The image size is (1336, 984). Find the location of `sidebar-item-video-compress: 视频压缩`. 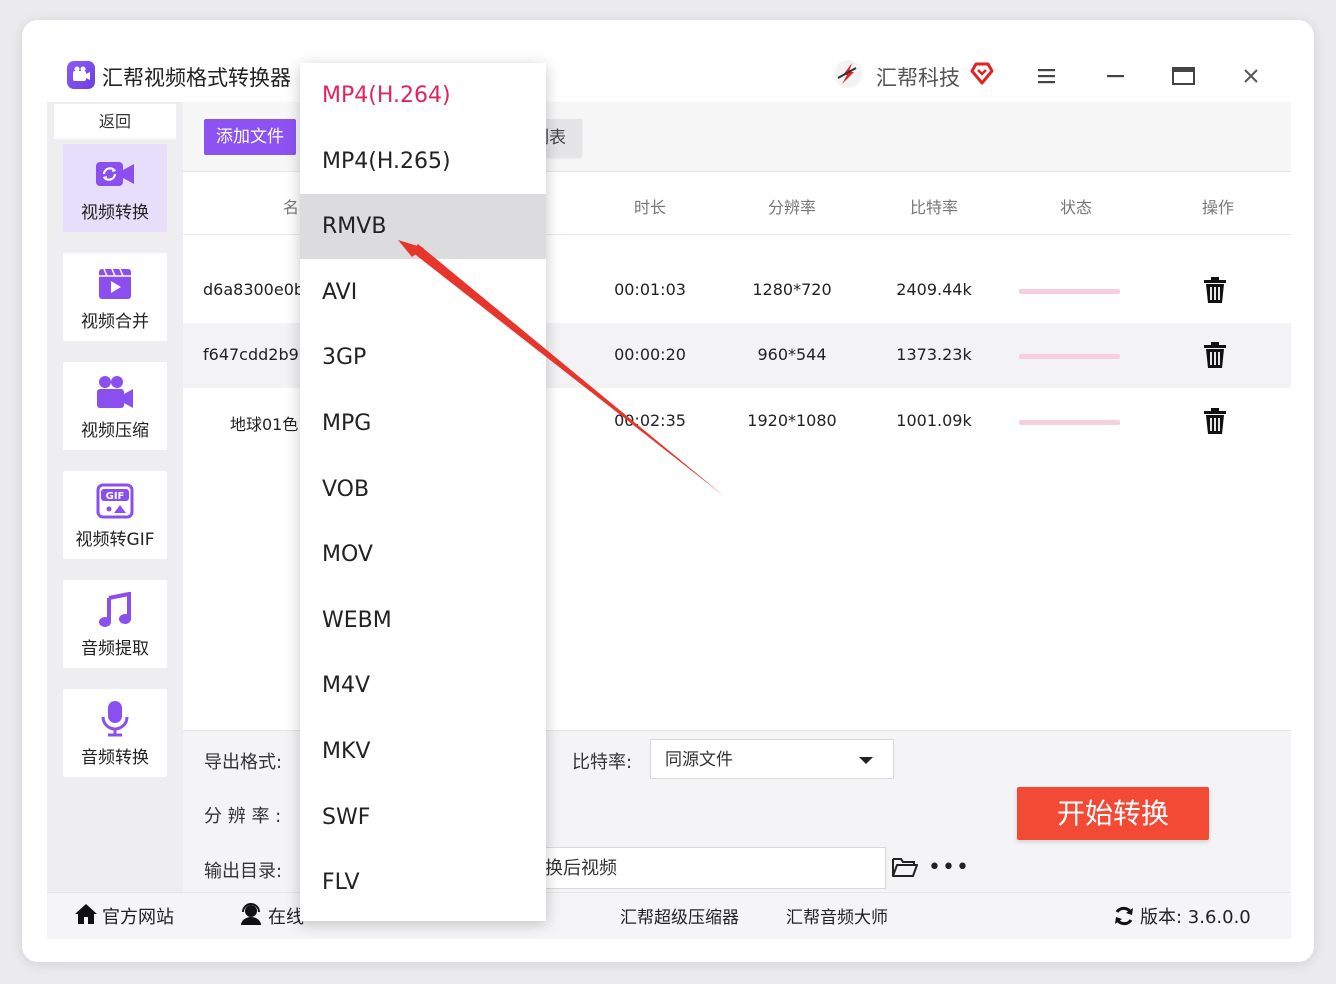

sidebar-item-video-compress: 视频压缩 is located at coordinates (115, 406).